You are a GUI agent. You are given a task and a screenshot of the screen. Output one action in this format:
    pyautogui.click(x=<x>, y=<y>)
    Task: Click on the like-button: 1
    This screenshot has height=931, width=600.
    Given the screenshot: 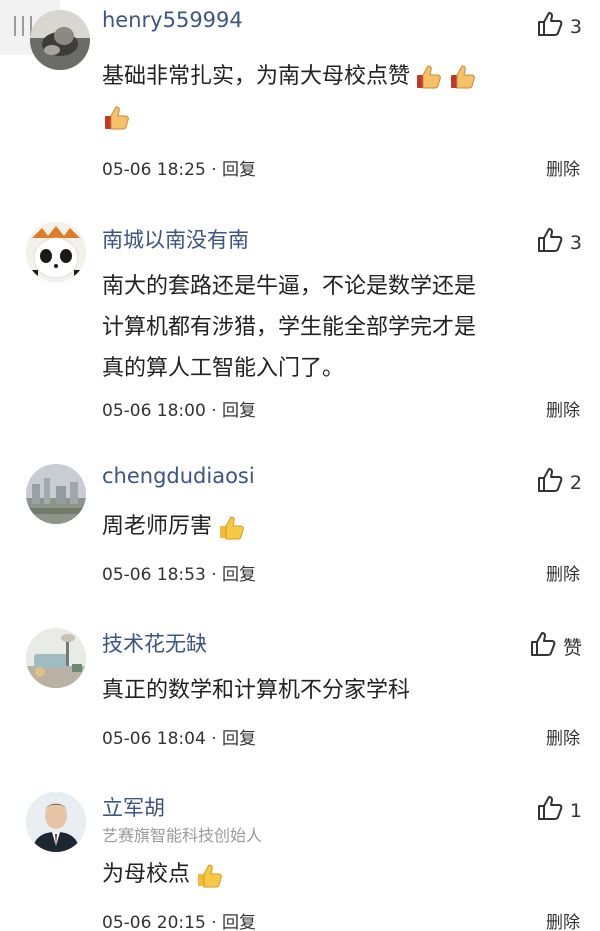 What is the action you would take?
    pyautogui.click(x=559, y=810)
    